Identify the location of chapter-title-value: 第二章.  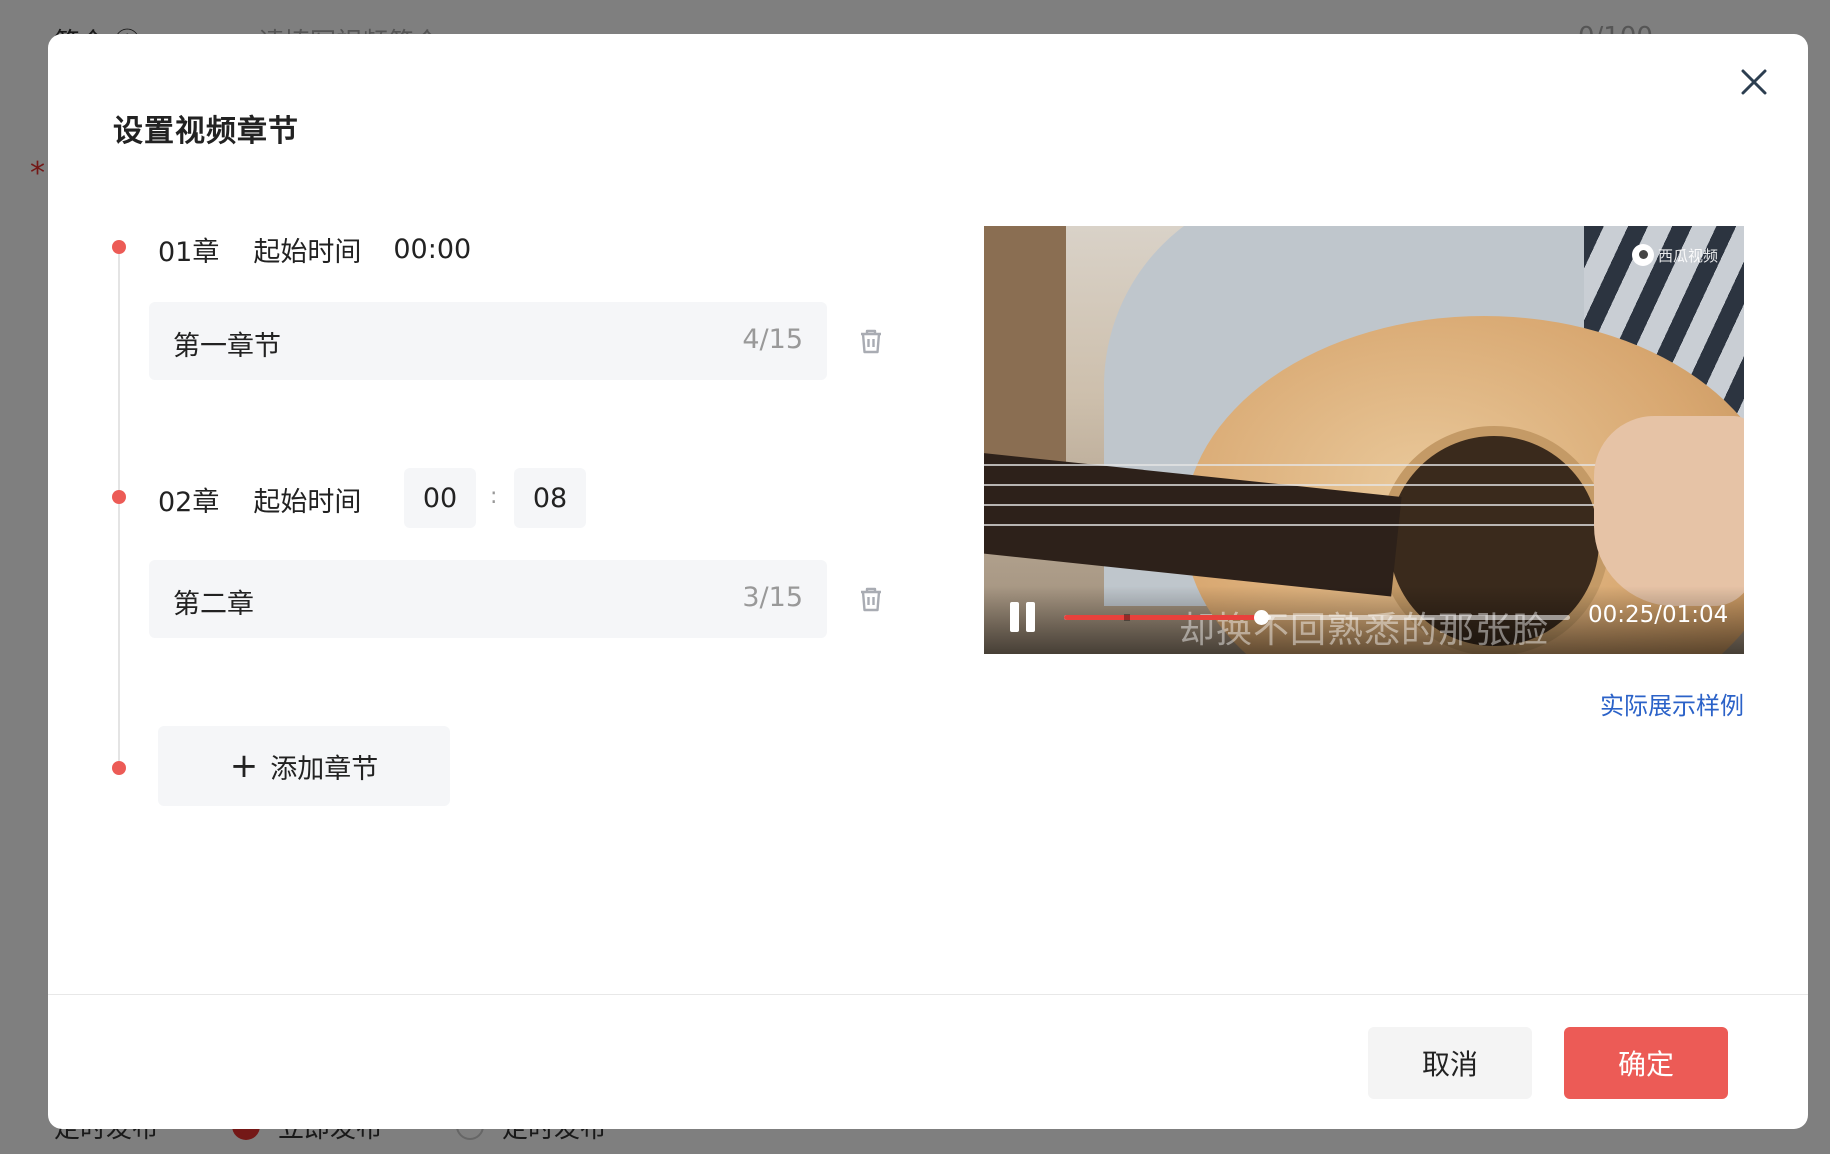
(213, 604).